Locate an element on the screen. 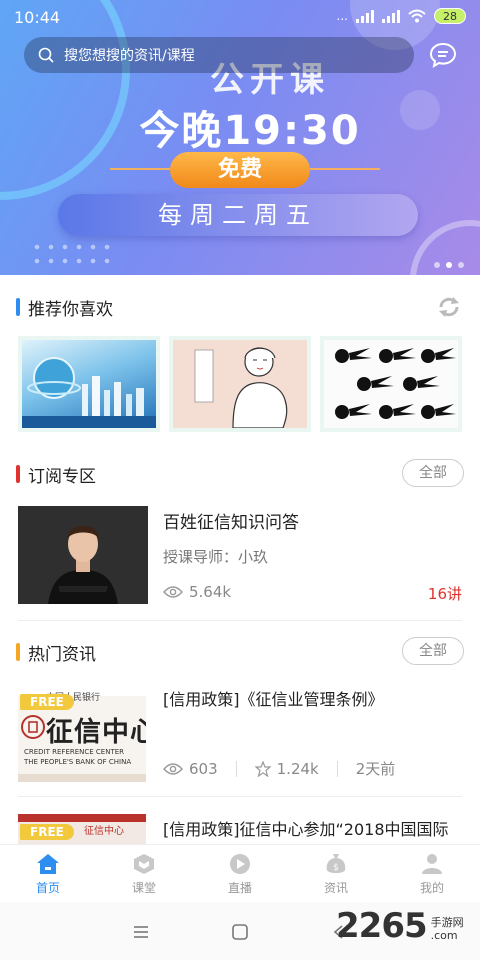 This screenshot has width=480, height=960. bank-seal-icon is located at coordinates (33, 727).